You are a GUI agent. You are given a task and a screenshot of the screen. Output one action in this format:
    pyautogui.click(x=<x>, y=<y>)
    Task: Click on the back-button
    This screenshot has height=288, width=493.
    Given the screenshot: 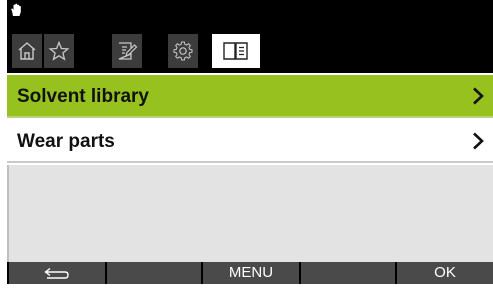 What is the action you would take?
    pyautogui.click(x=57, y=273)
    